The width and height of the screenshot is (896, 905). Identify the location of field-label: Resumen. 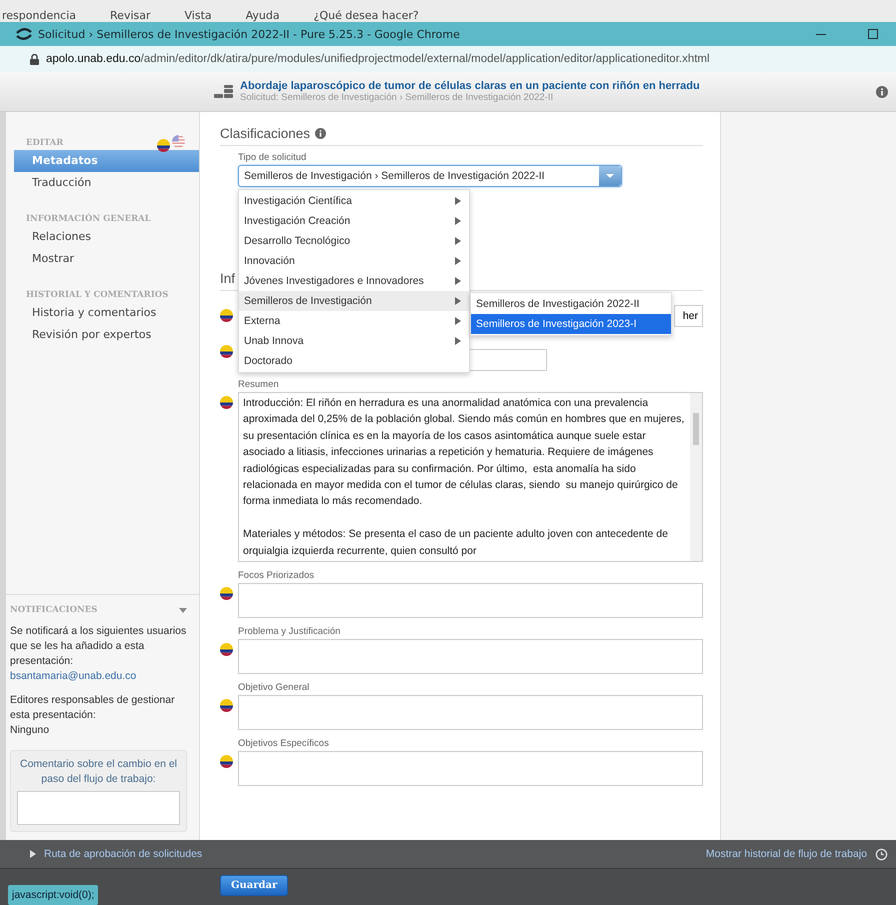
(259, 384).